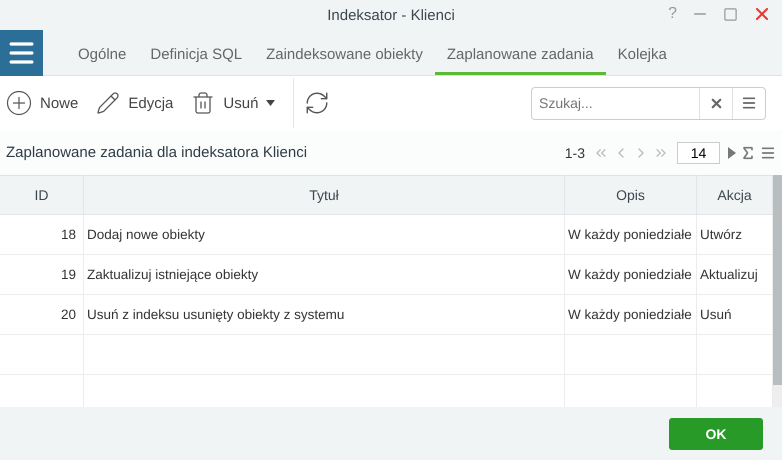  I want to click on pencil-icon, so click(108, 103).